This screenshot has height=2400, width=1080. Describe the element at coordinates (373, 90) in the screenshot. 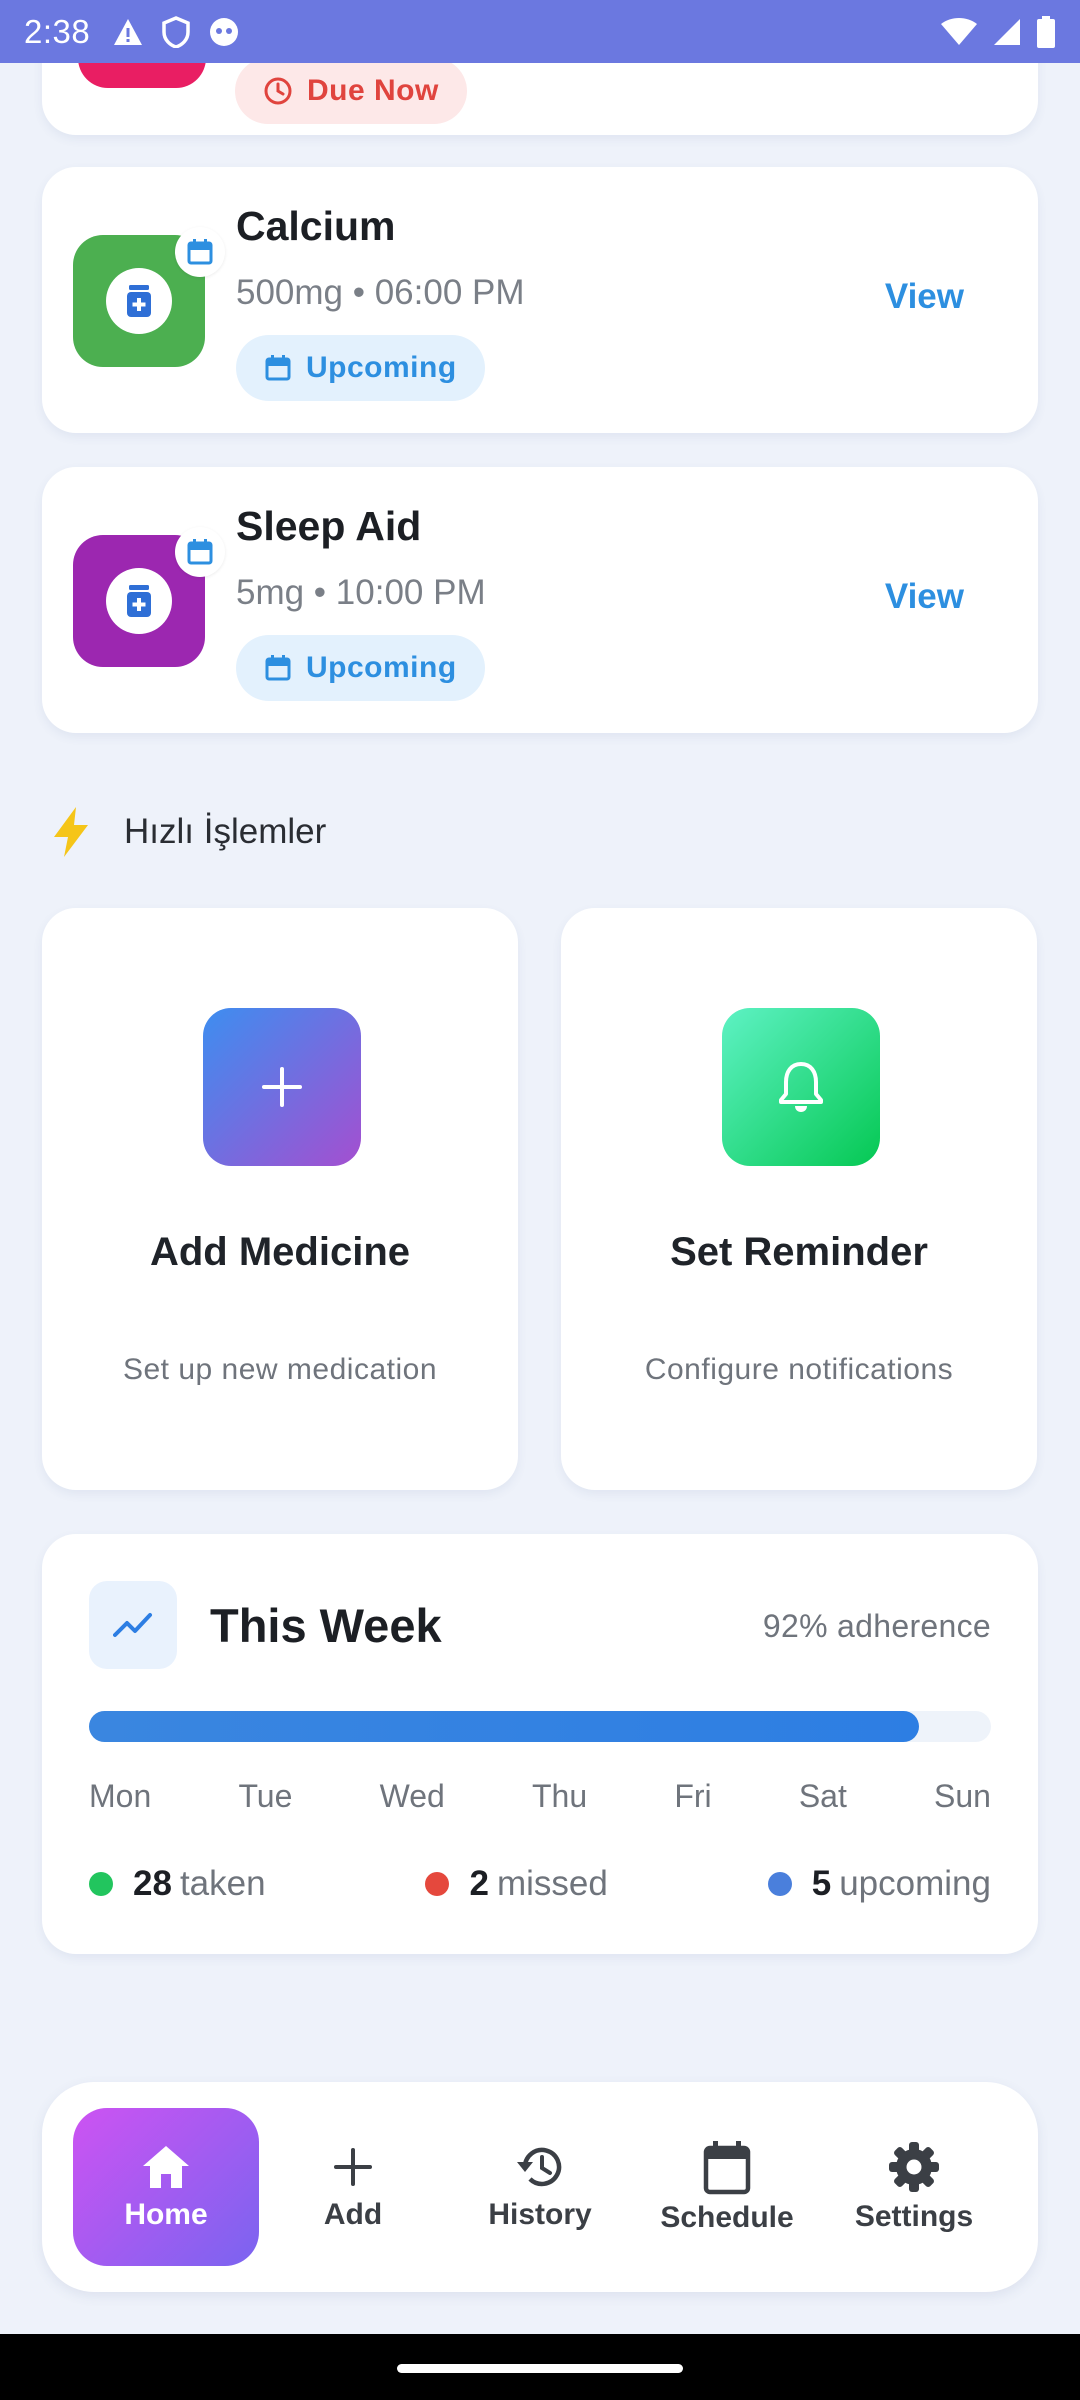

I see `status-badge-label: Due Now` at that location.